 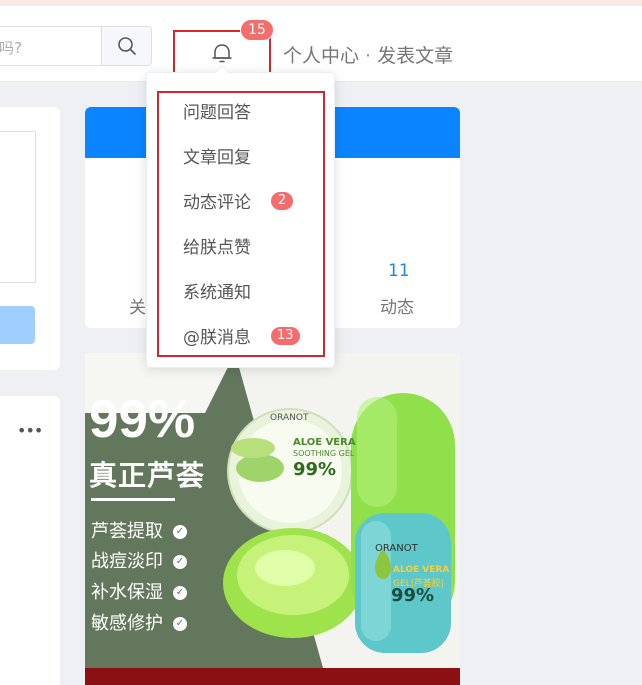 I want to click on ad-divider, so click(x=133, y=499).